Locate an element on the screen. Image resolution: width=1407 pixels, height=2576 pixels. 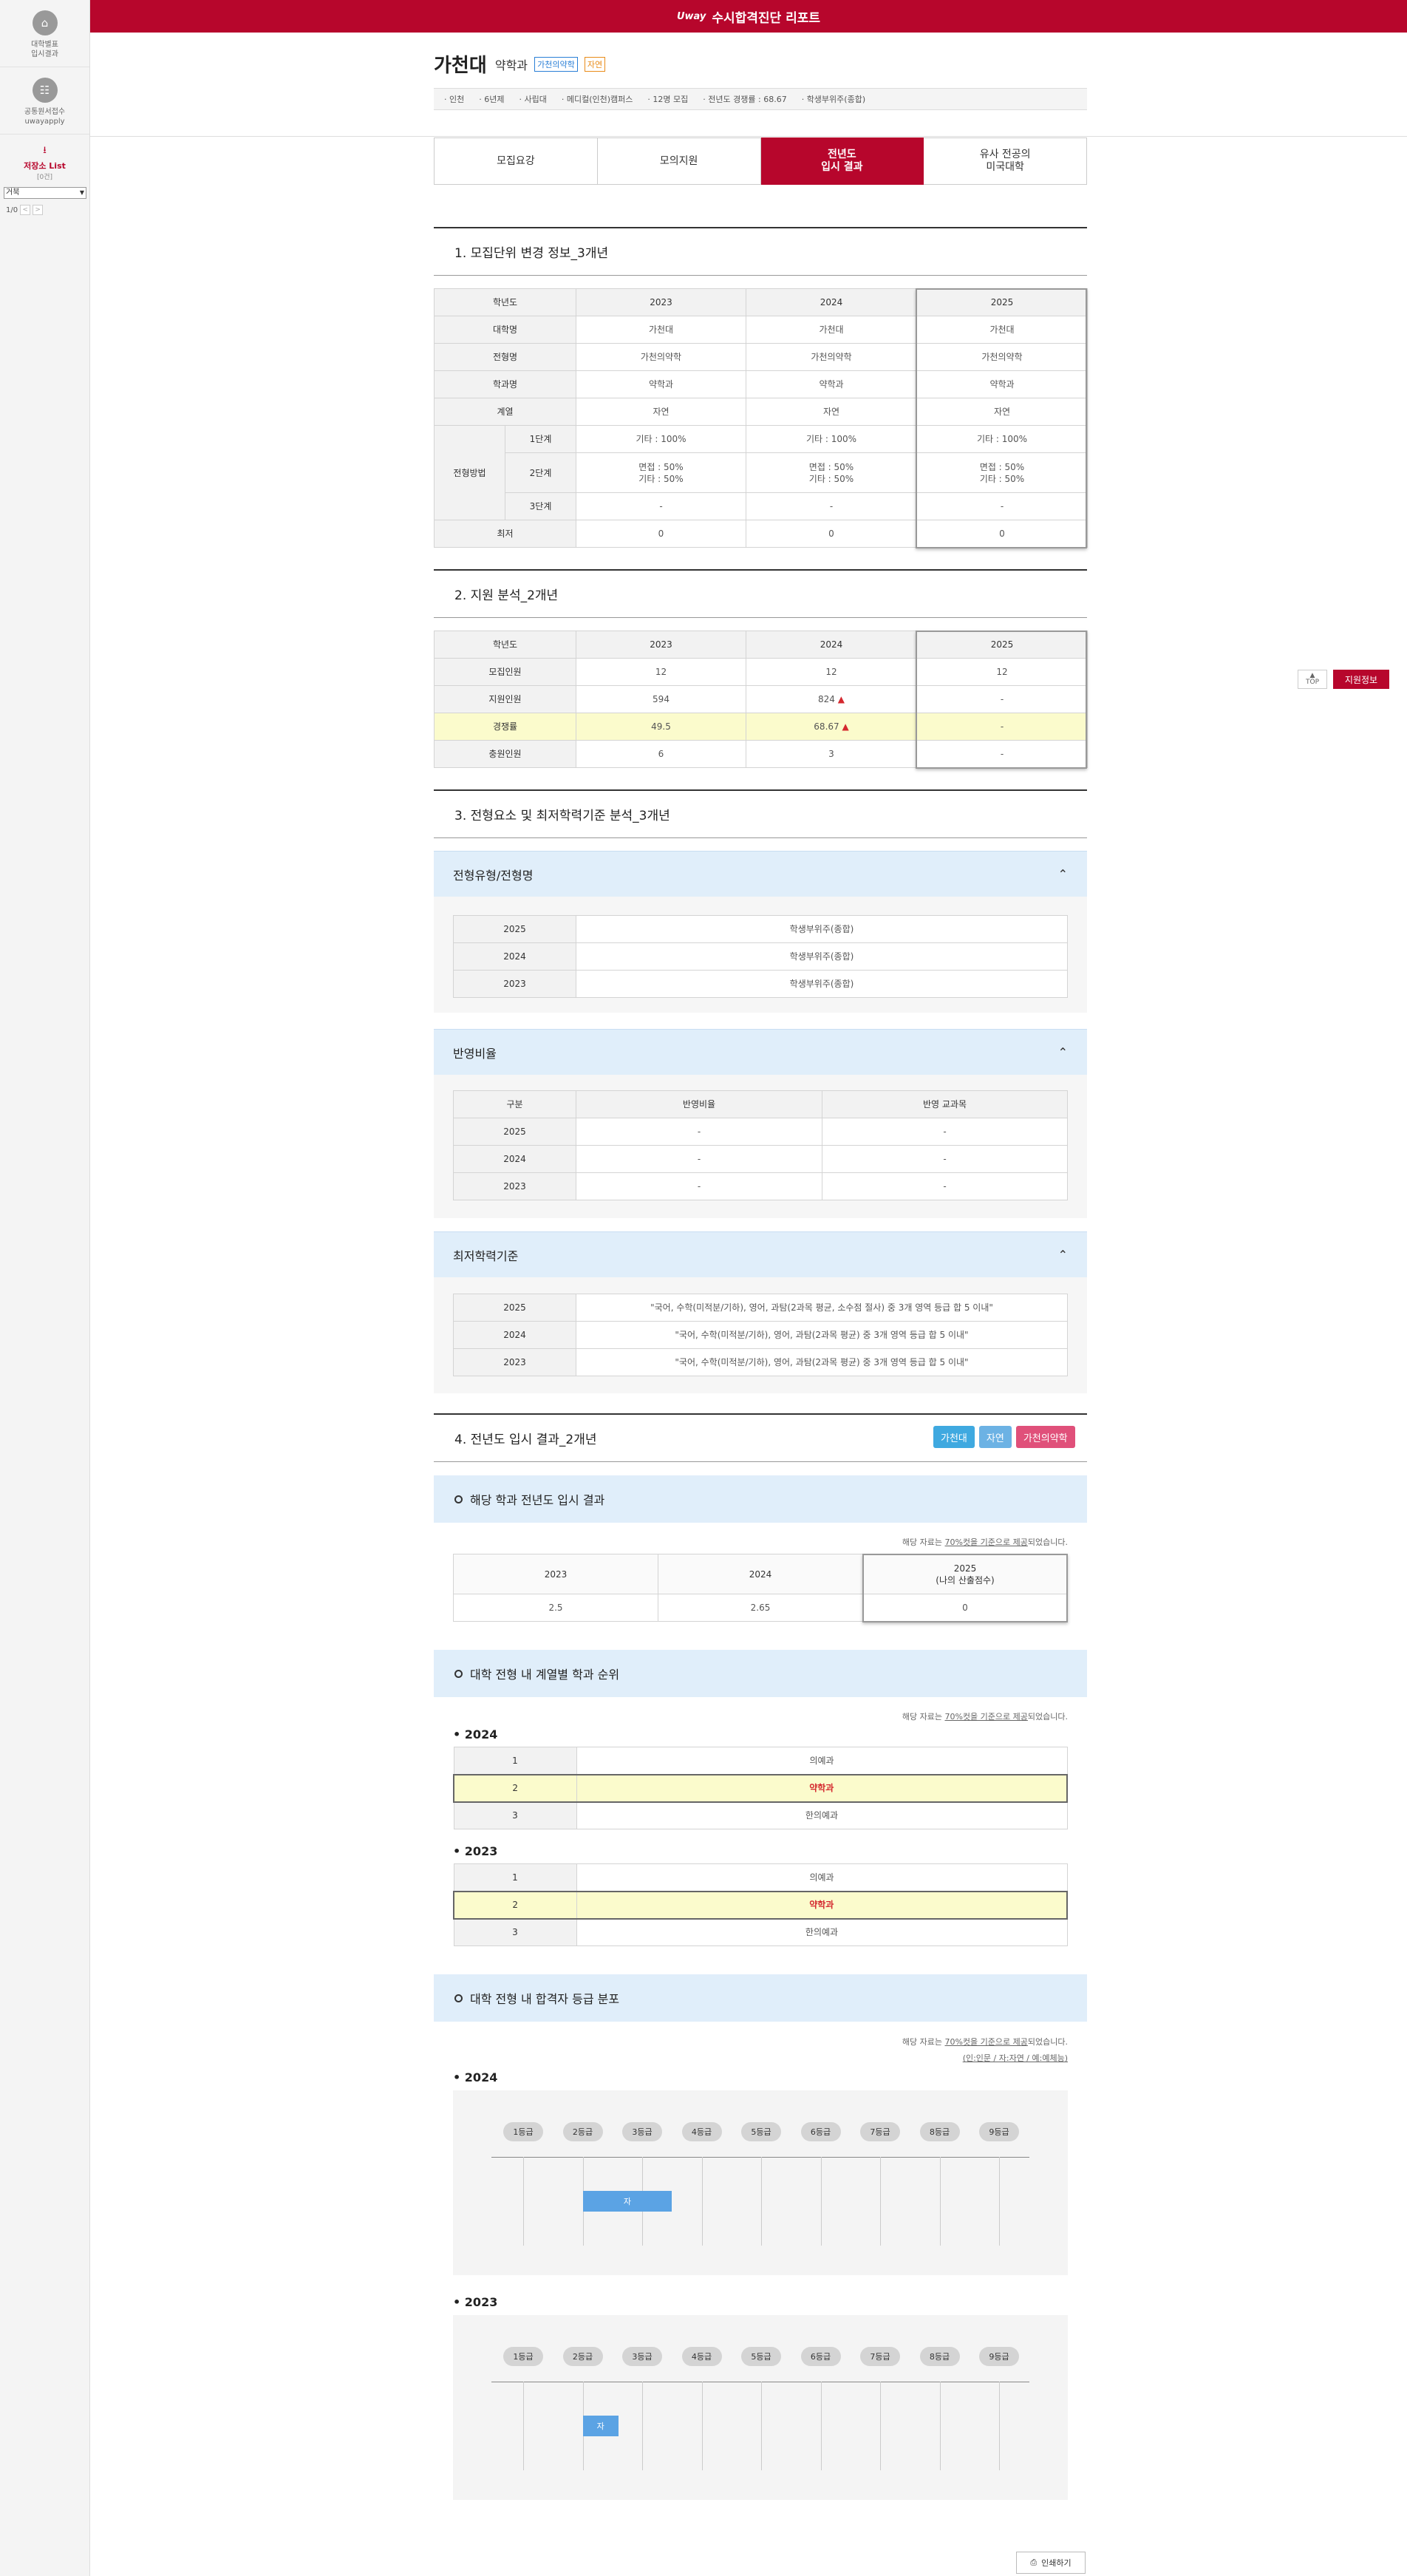
saved-list-pager: 1/0 < > is located at coordinates (45, 210).